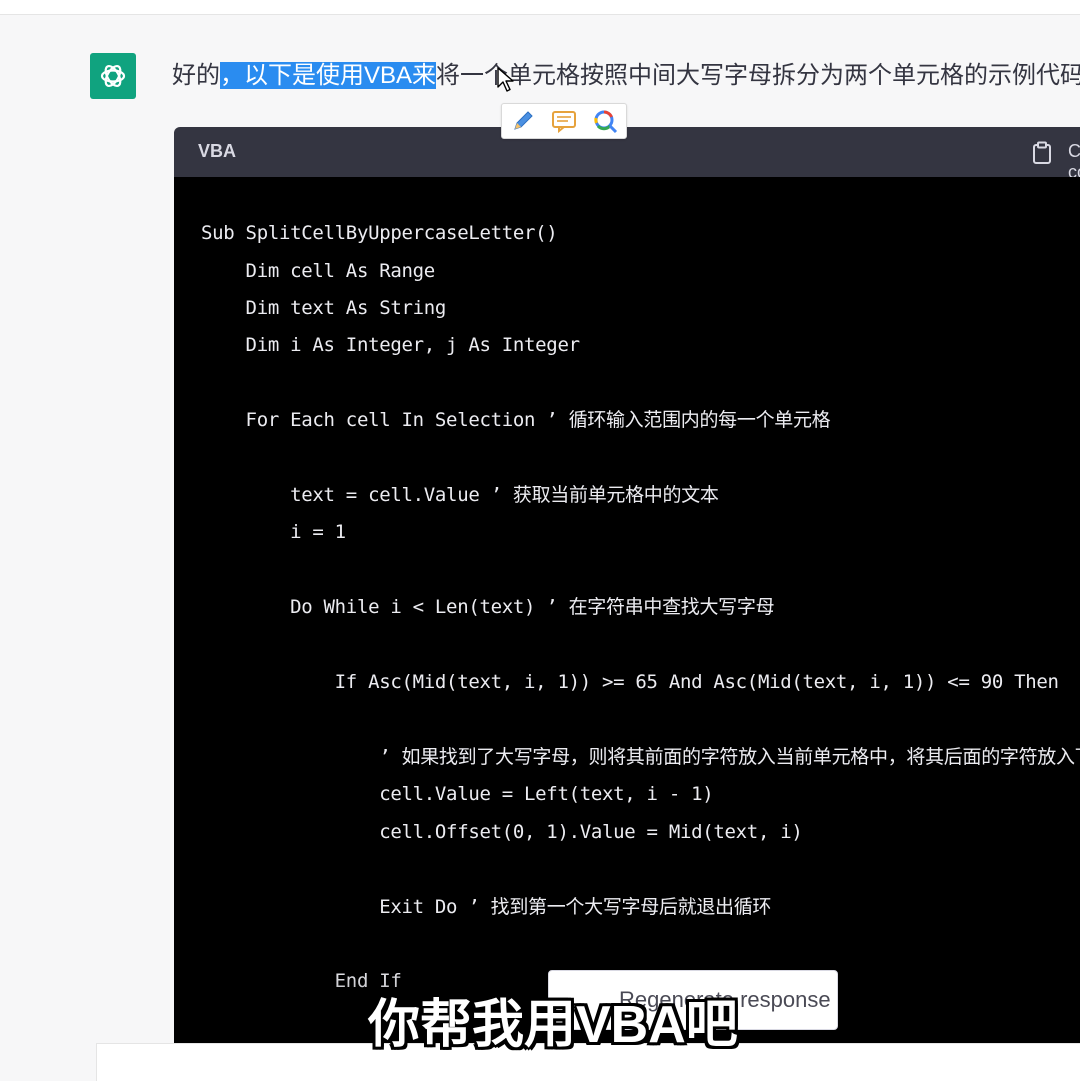  I want to click on code-line: Dim i As Integer, j As Integer, so click(390, 345).